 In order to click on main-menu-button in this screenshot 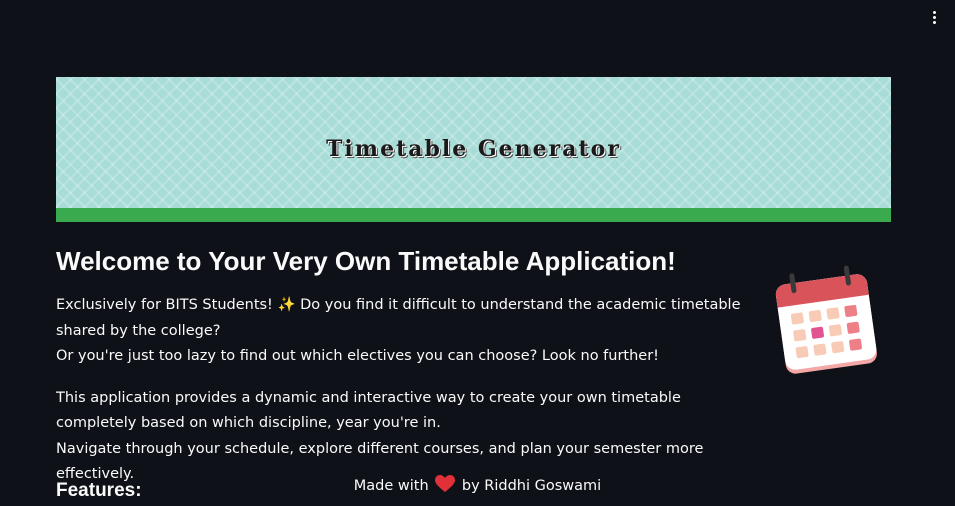, I will do `click(934, 17)`.